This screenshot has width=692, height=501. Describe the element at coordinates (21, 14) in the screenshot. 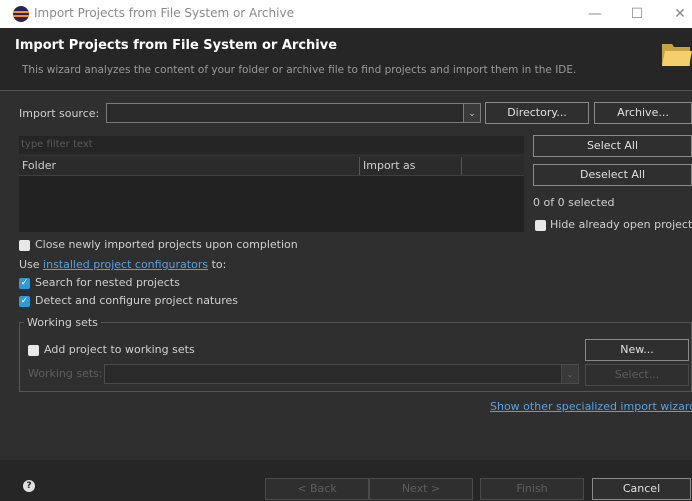

I see `eclipse-icon` at that location.